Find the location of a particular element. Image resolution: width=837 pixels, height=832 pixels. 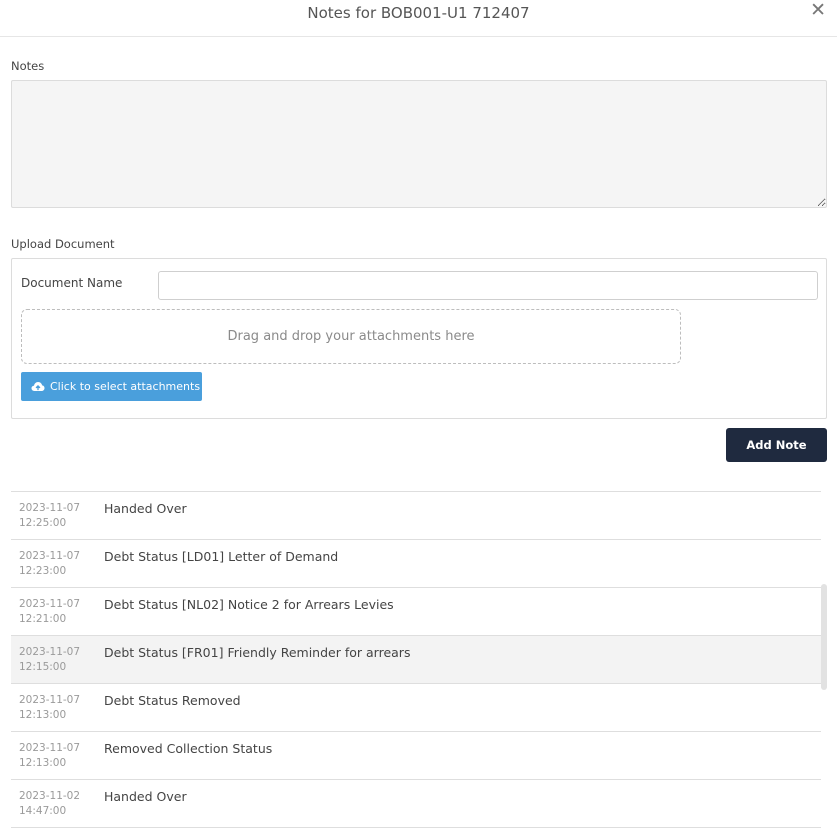

modal-title: Notes for BOB001-U1 712407 is located at coordinates (418, 13).